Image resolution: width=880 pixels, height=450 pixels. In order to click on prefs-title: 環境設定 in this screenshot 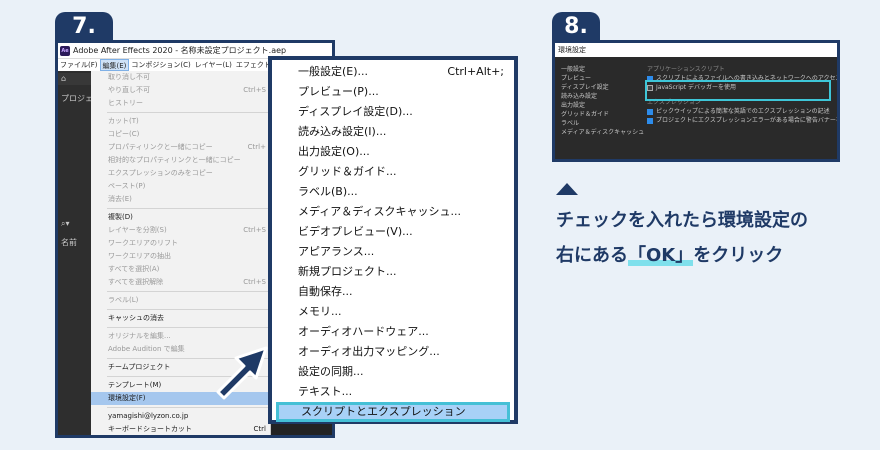, I will do `click(696, 50)`.